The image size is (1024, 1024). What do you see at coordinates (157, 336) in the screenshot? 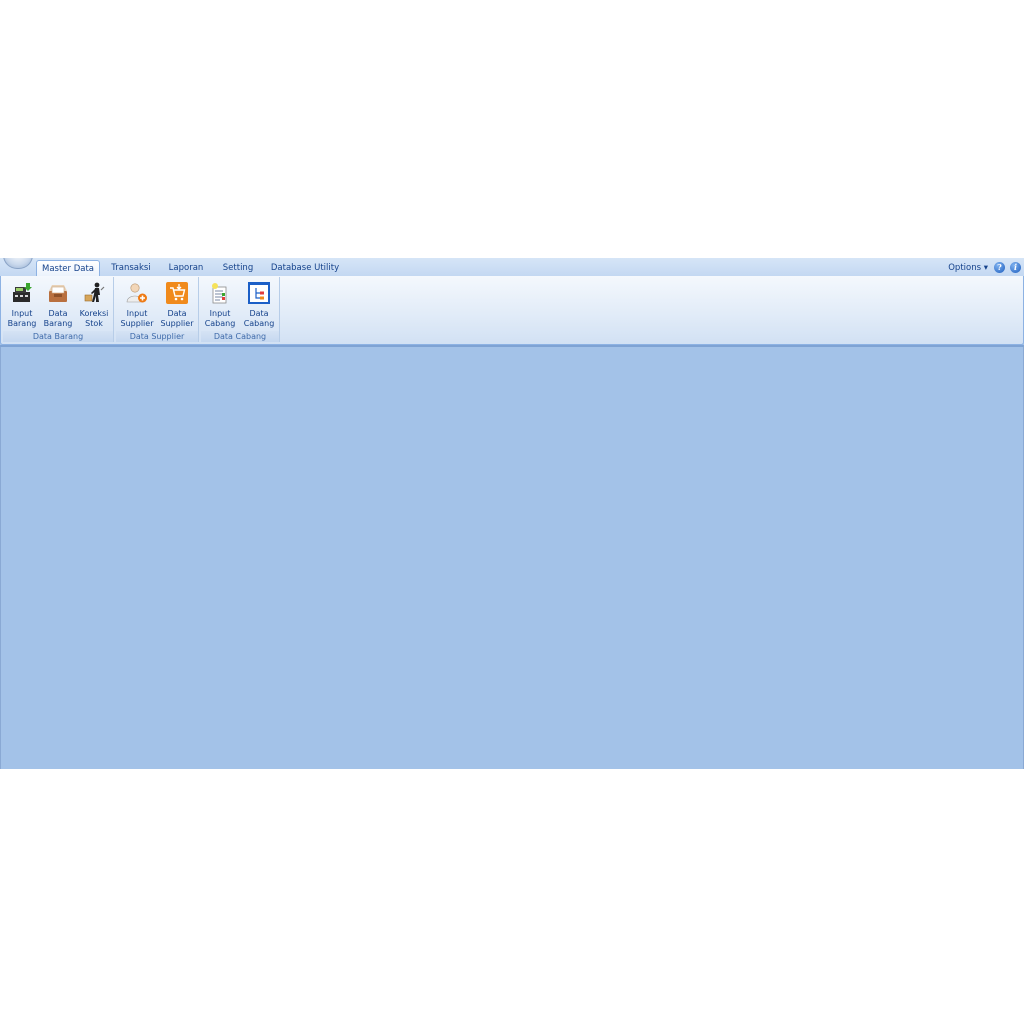
I see `group-label-data-supplier: Data Supplier` at bounding box center [157, 336].